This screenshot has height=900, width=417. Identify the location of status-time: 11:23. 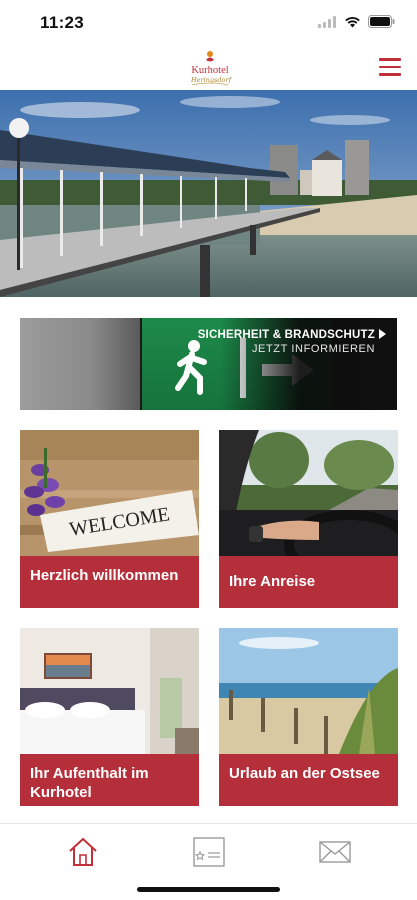
(62, 22).